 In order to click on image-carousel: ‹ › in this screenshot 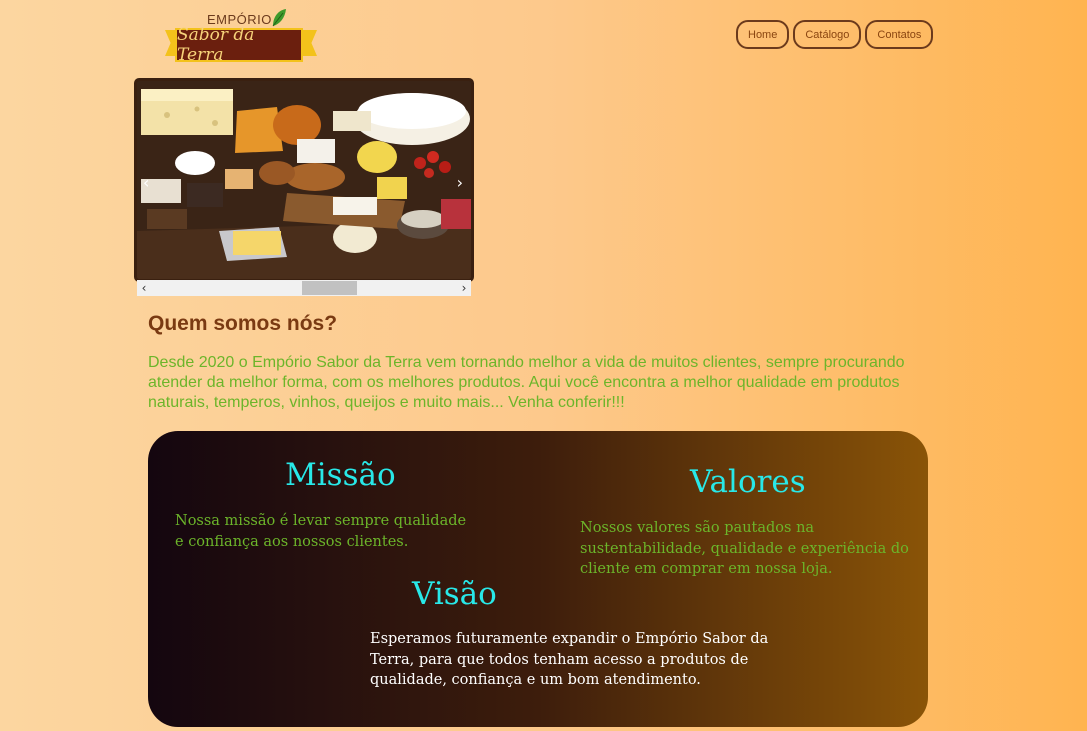, I will do `click(304, 180)`.